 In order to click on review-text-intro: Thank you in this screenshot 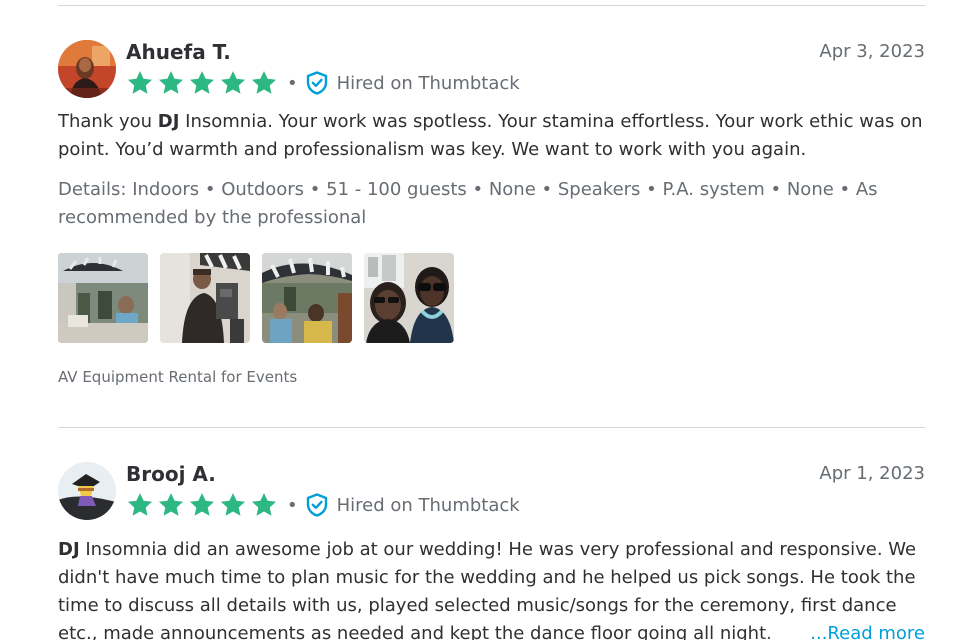, I will do `click(108, 121)`.